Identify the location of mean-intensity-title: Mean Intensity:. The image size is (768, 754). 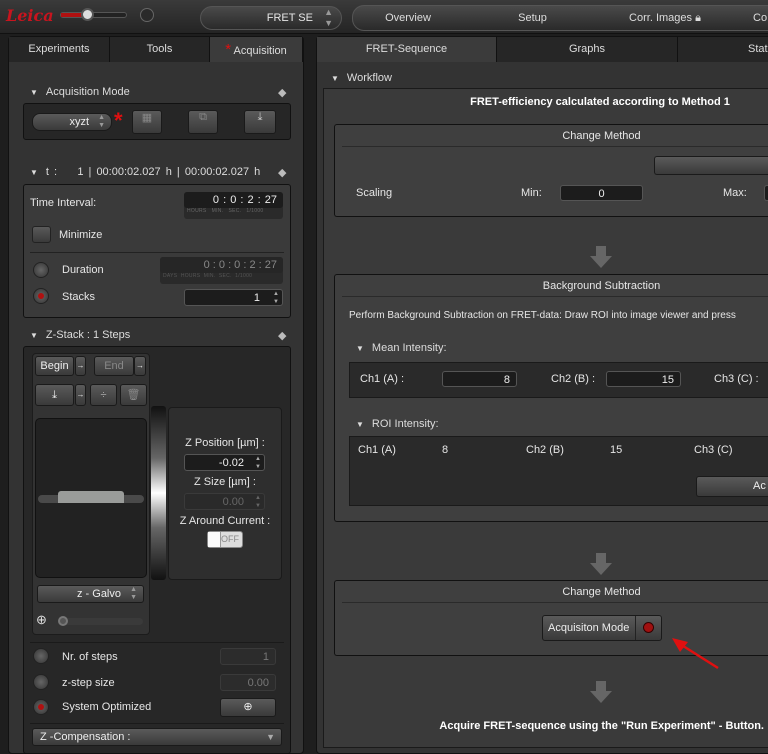
(409, 348).